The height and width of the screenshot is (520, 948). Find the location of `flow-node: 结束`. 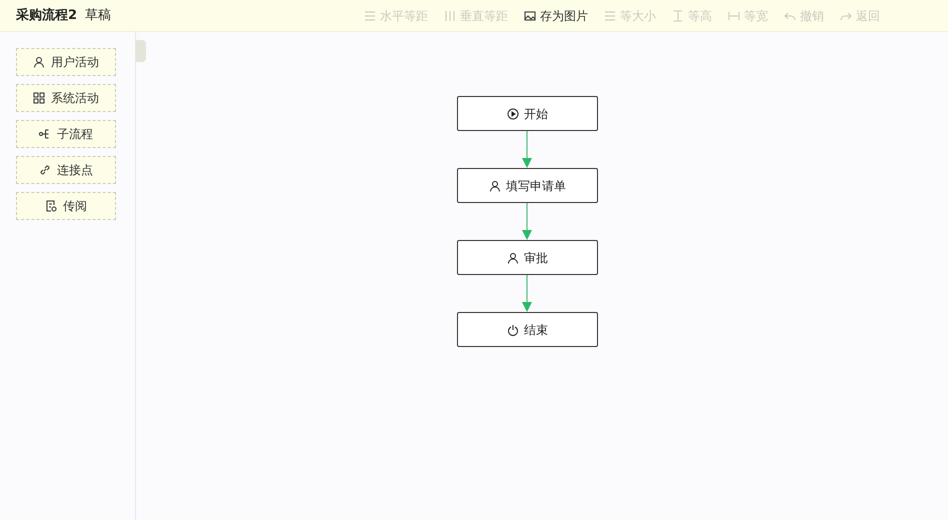

flow-node: 结束 is located at coordinates (527, 329).